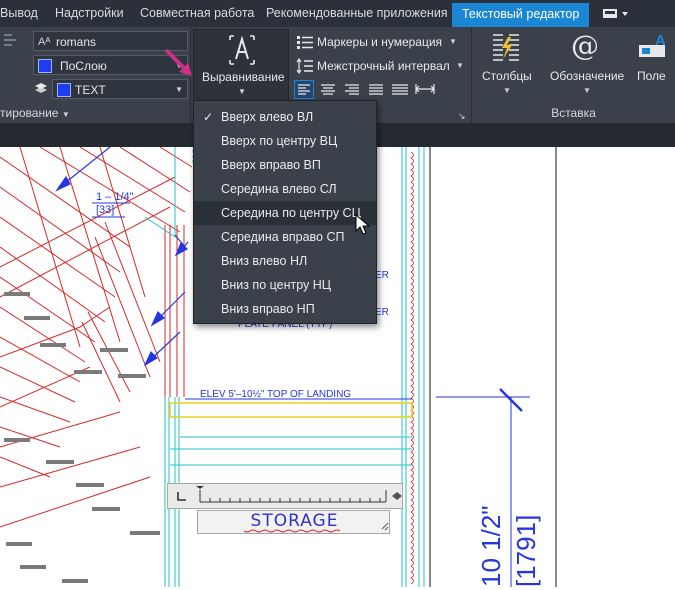 This screenshot has height=590, width=675. I want to click on justification-button: Выравнивание ▼, so click(241, 66).